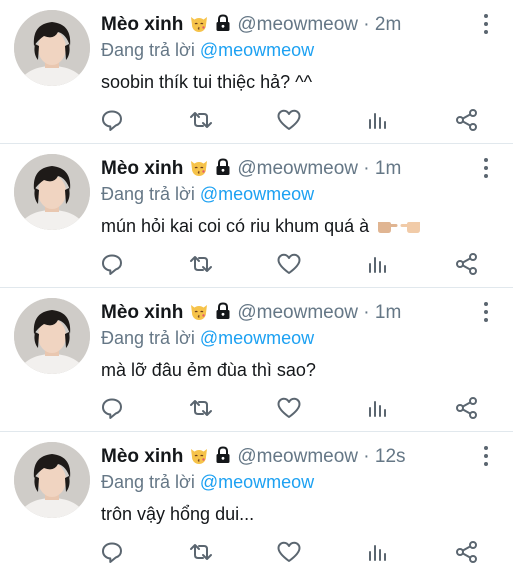 The width and height of the screenshot is (513, 576). Describe the element at coordinates (399, 227) in the screenshot. I see `pointing-hands-emoji` at that location.